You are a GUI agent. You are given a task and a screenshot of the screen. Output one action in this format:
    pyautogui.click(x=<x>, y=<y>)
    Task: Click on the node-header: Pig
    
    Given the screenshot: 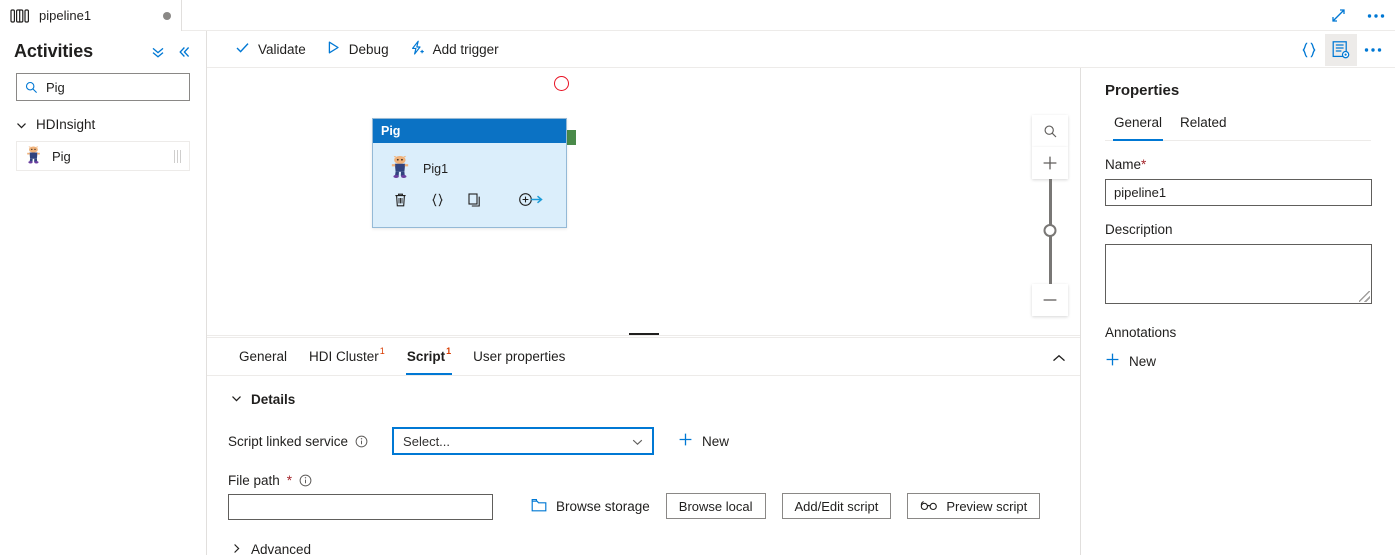 What is the action you would take?
    pyautogui.click(x=469, y=131)
    